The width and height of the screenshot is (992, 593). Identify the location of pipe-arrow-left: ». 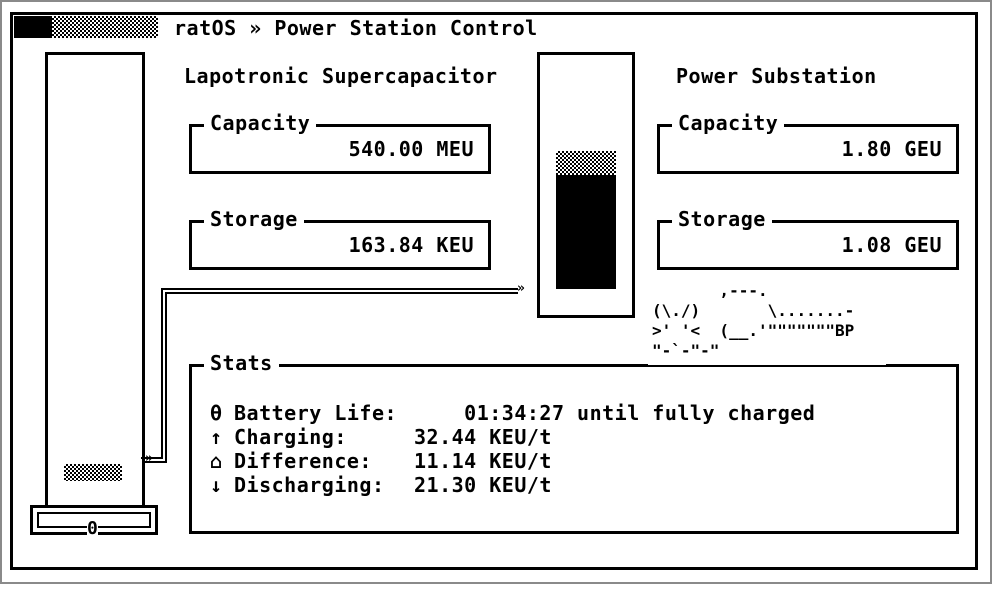
(149, 458).